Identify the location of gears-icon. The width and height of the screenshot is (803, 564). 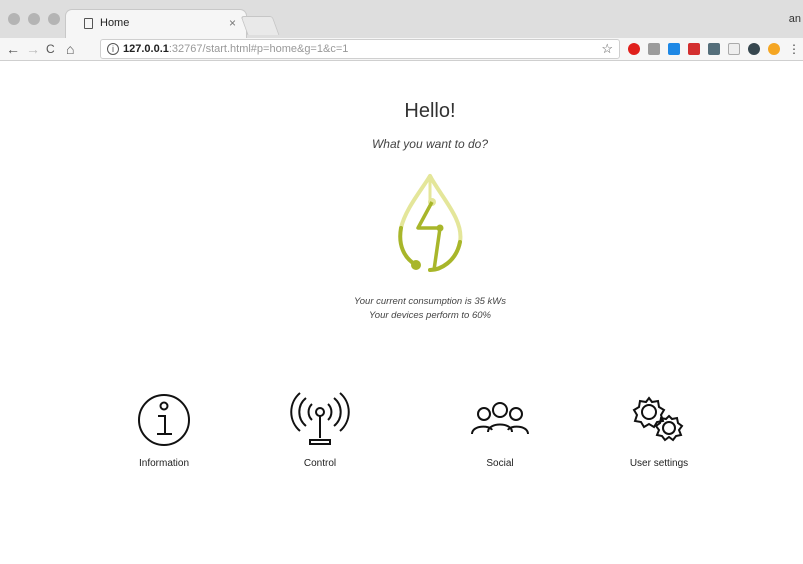
(658, 419).